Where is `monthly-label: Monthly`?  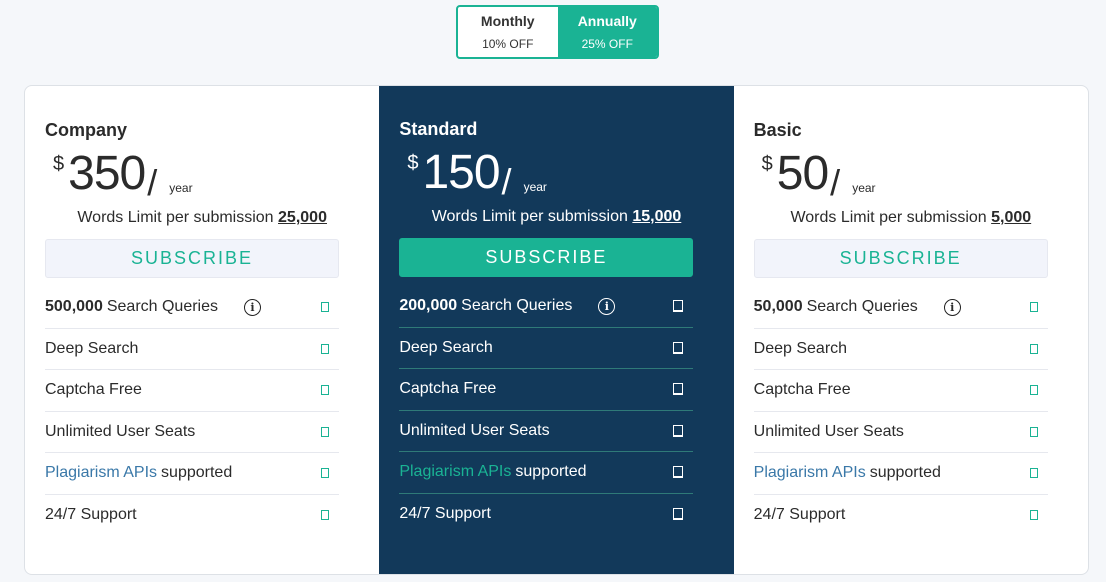
monthly-label: Monthly is located at coordinates (507, 21).